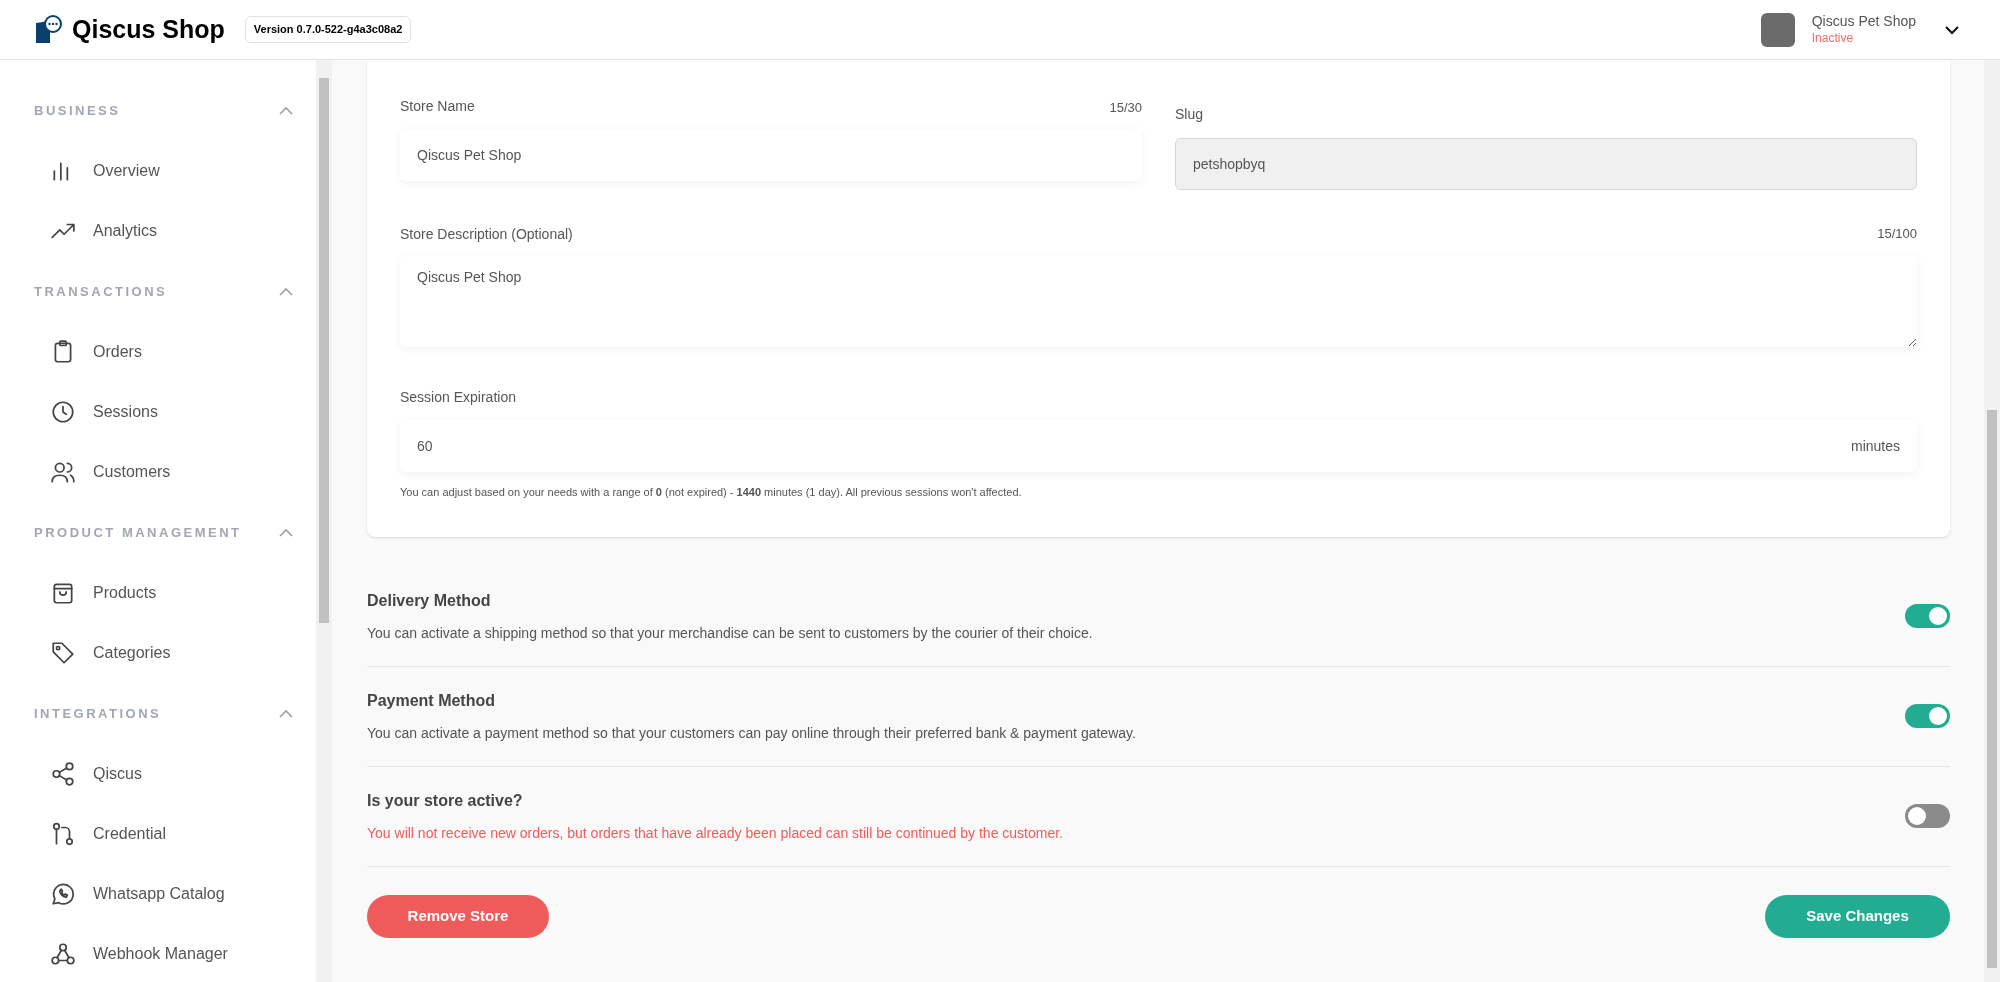  I want to click on sidebar-item: Credential, so click(158, 834).